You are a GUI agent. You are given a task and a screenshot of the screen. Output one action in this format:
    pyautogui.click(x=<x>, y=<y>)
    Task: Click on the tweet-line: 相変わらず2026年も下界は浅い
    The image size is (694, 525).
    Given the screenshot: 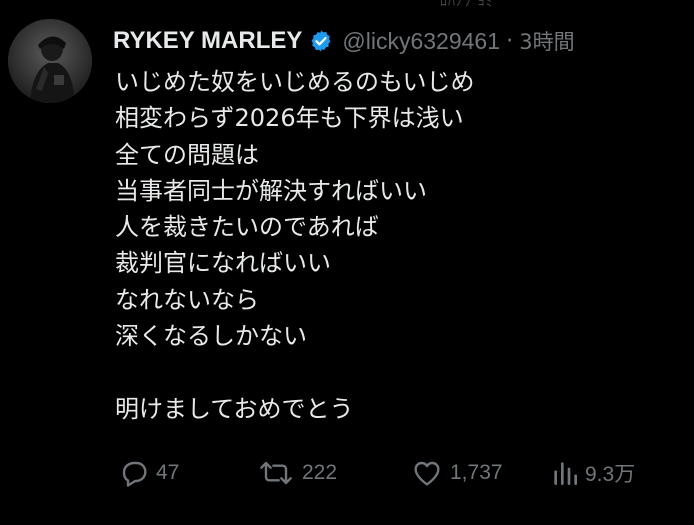 What is the action you would take?
    pyautogui.click(x=289, y=118)
    